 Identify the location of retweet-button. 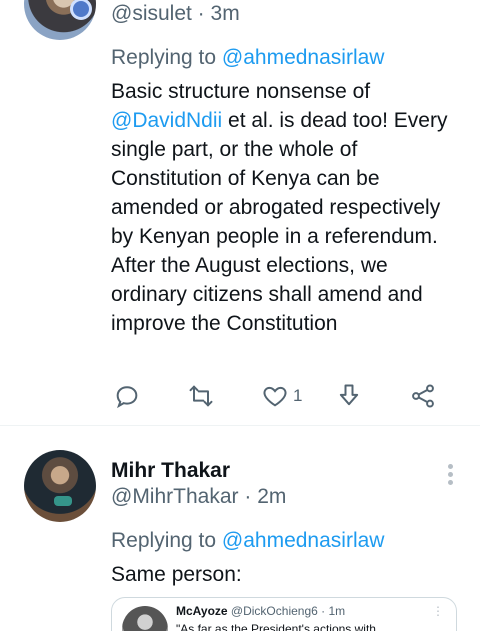
(201, 396).